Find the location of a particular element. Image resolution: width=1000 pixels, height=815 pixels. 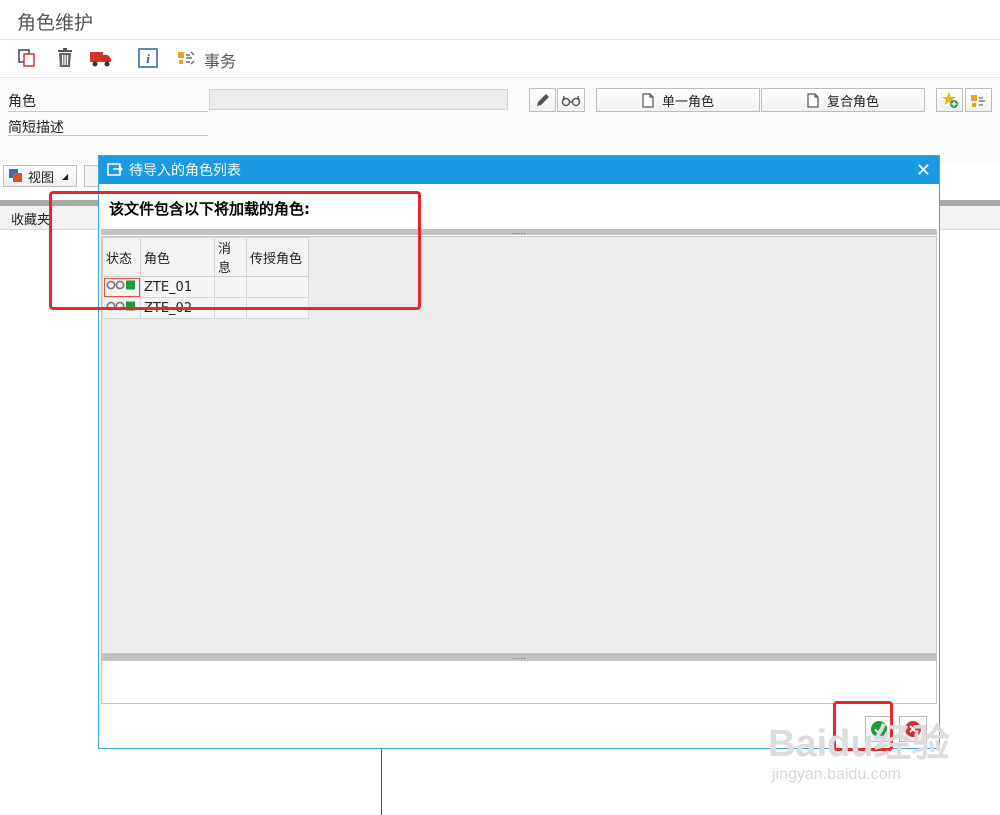

view-icon is located at coordinates (15, 175).